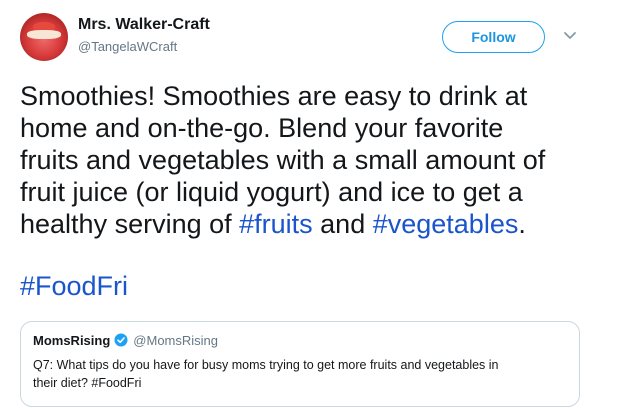 Image resolution: width=621 pixels, height=408 pixels. What do you see at coordinates (300, 340) in the screenshot?
I see `quoted-tweet-header: MomsRising @MomsRising` at bounding box center [300, 340].